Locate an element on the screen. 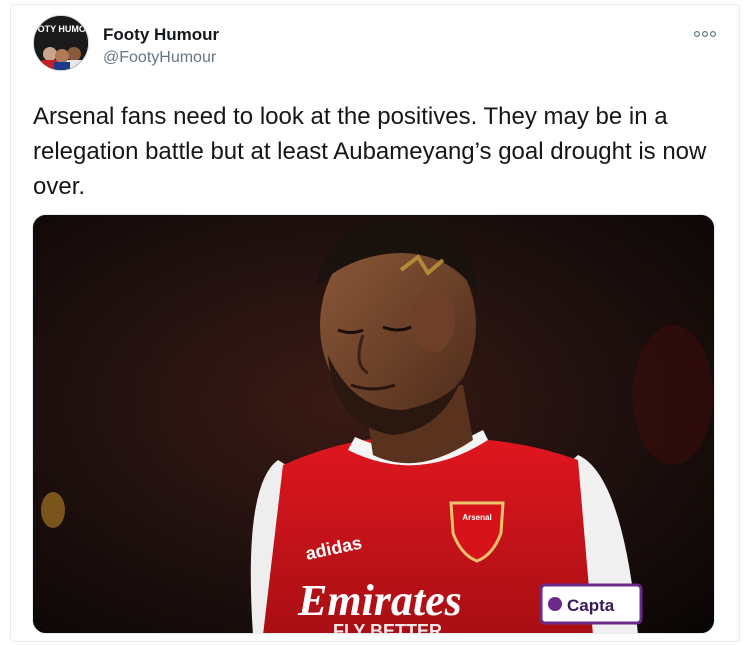 The height and width of the screenshot is (645, 750). user-handle: @FootyHumour is located at coordinates (159, 58).